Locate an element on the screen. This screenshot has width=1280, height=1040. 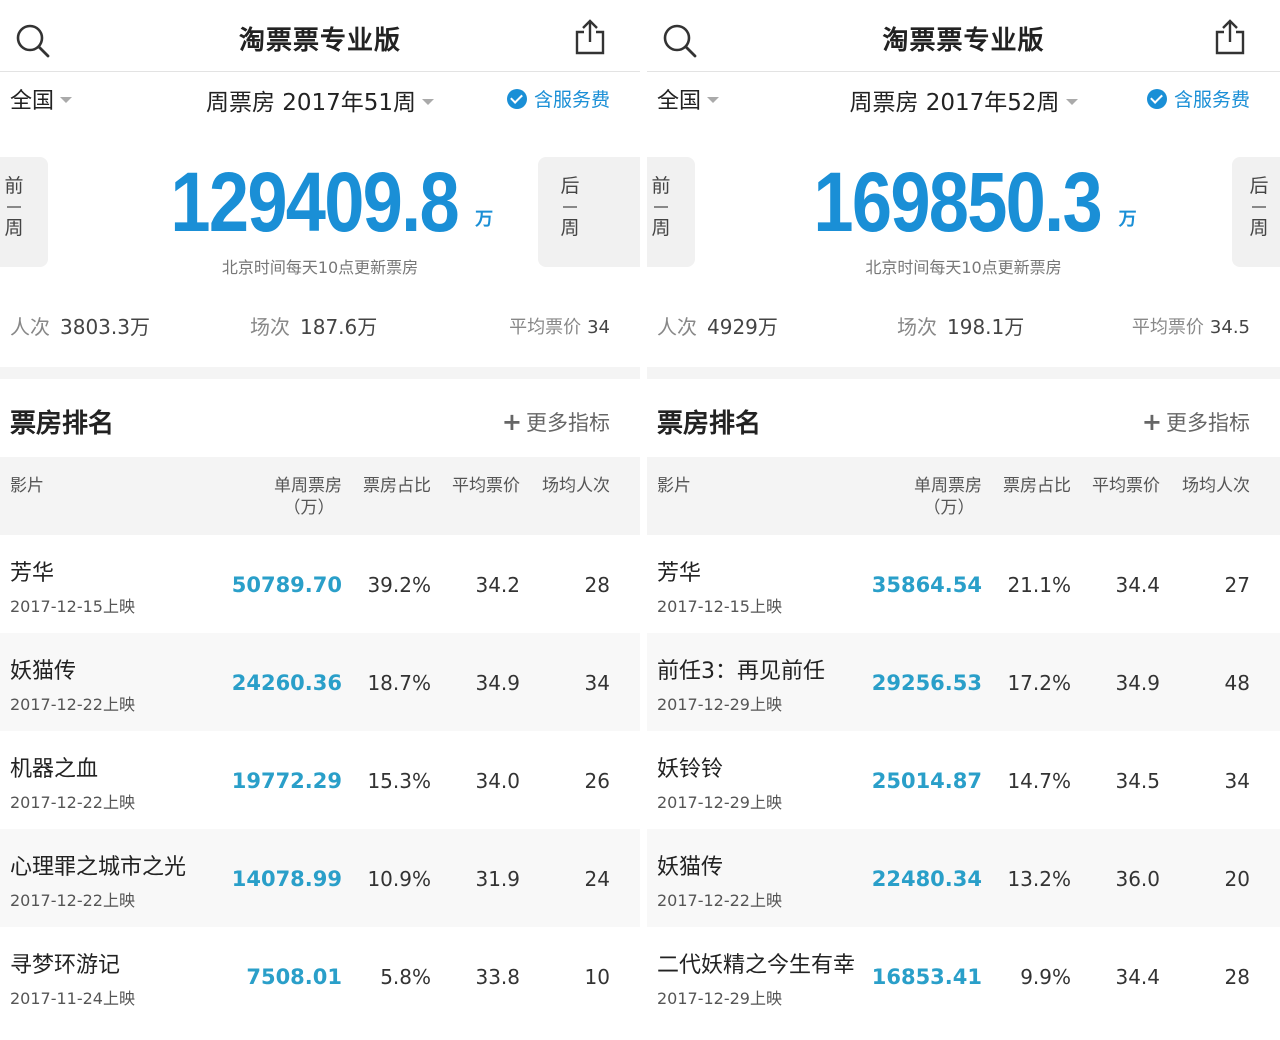
ranking-title: 票房排名 is located at coordinates (62, 424).